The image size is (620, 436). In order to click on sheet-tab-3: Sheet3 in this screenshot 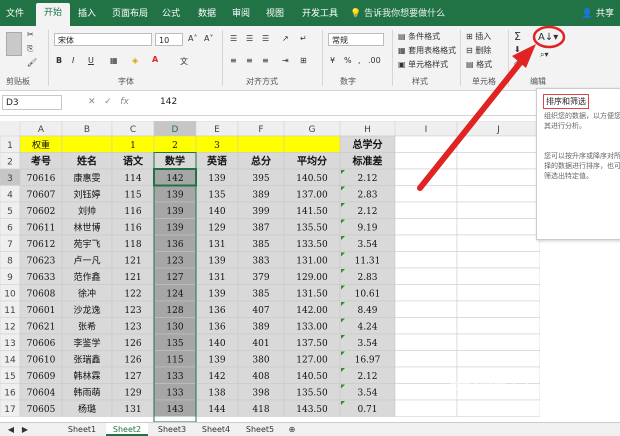, I will do `click(172, 429)`.